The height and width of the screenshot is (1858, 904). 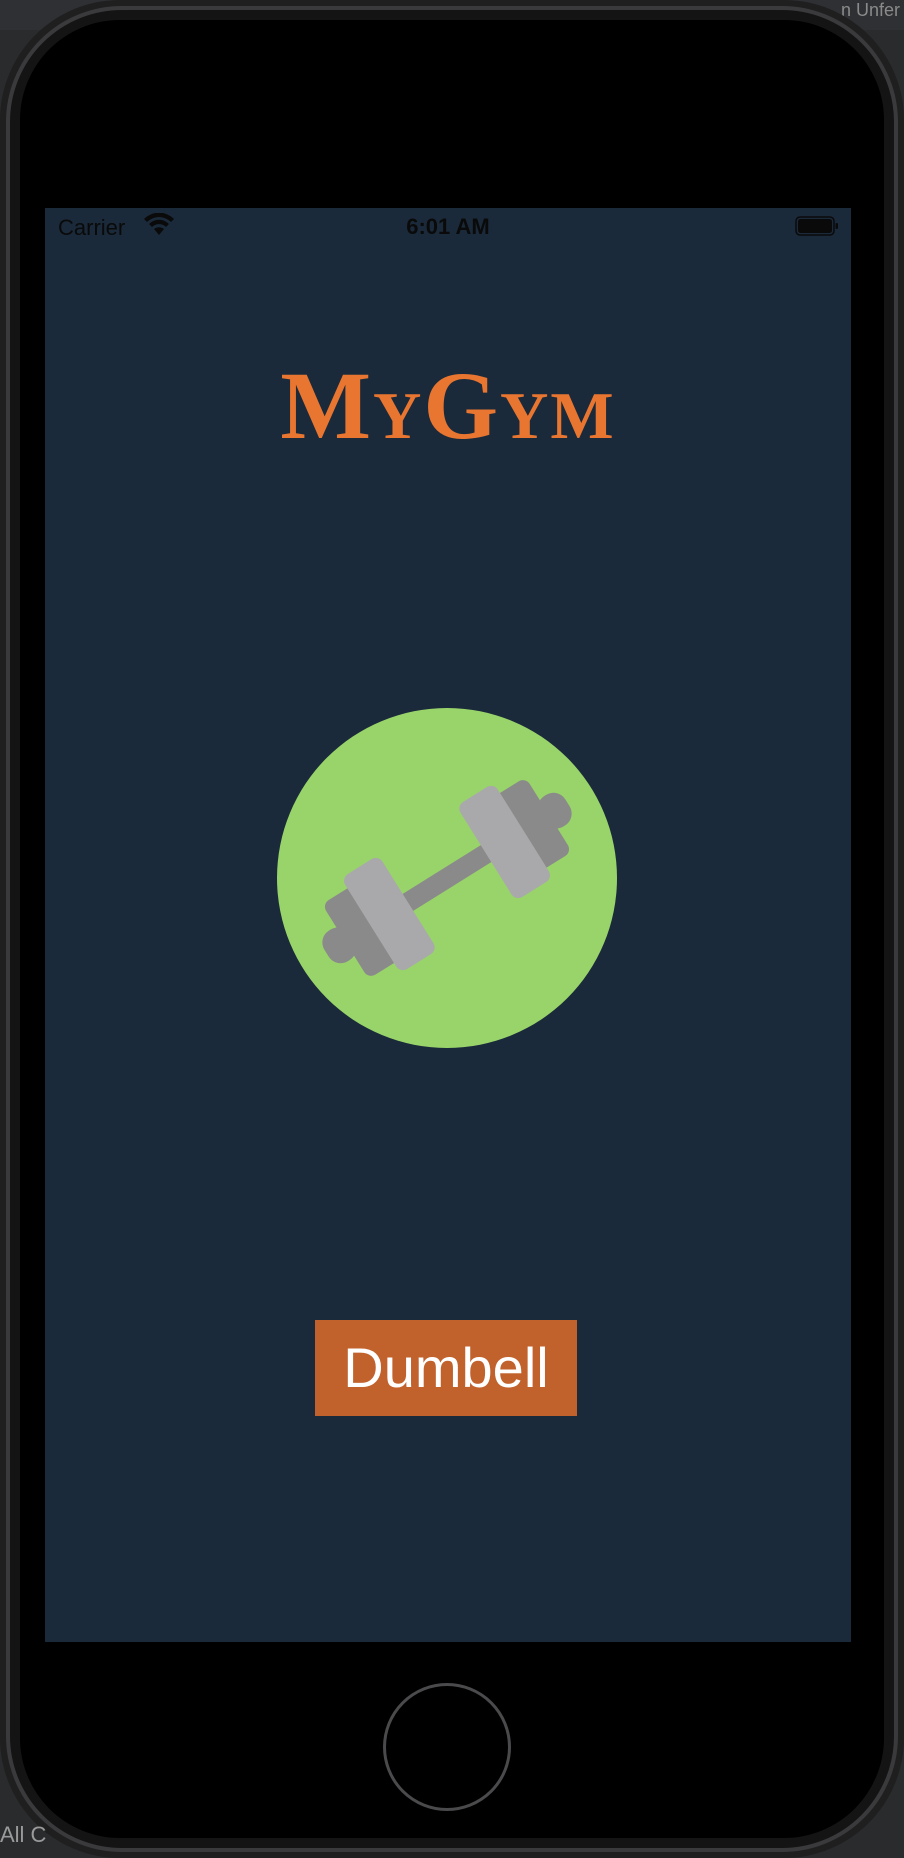 I want to click on ide-corner-text: n Unfer, so click(x=870, y=10).